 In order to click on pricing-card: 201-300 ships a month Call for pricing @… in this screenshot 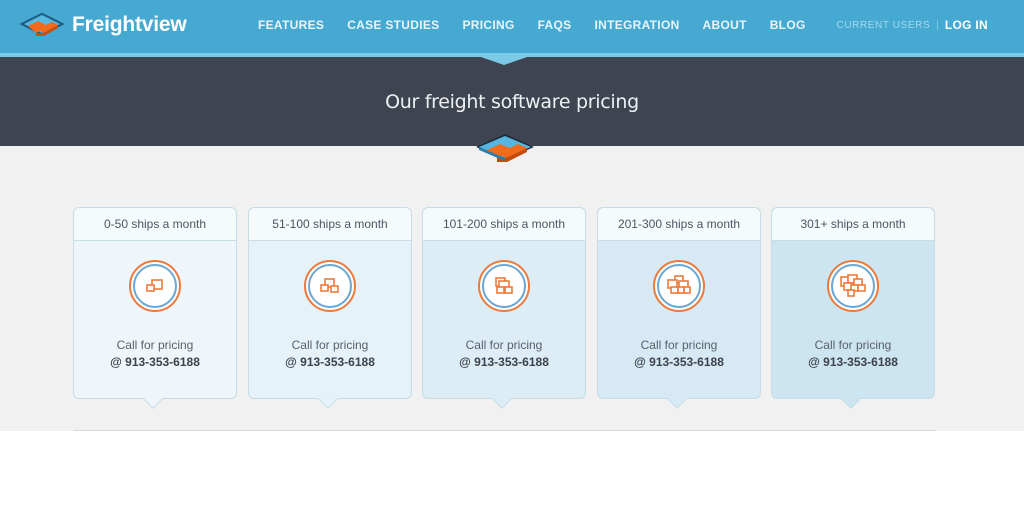, I will do `click(679, 308)`.